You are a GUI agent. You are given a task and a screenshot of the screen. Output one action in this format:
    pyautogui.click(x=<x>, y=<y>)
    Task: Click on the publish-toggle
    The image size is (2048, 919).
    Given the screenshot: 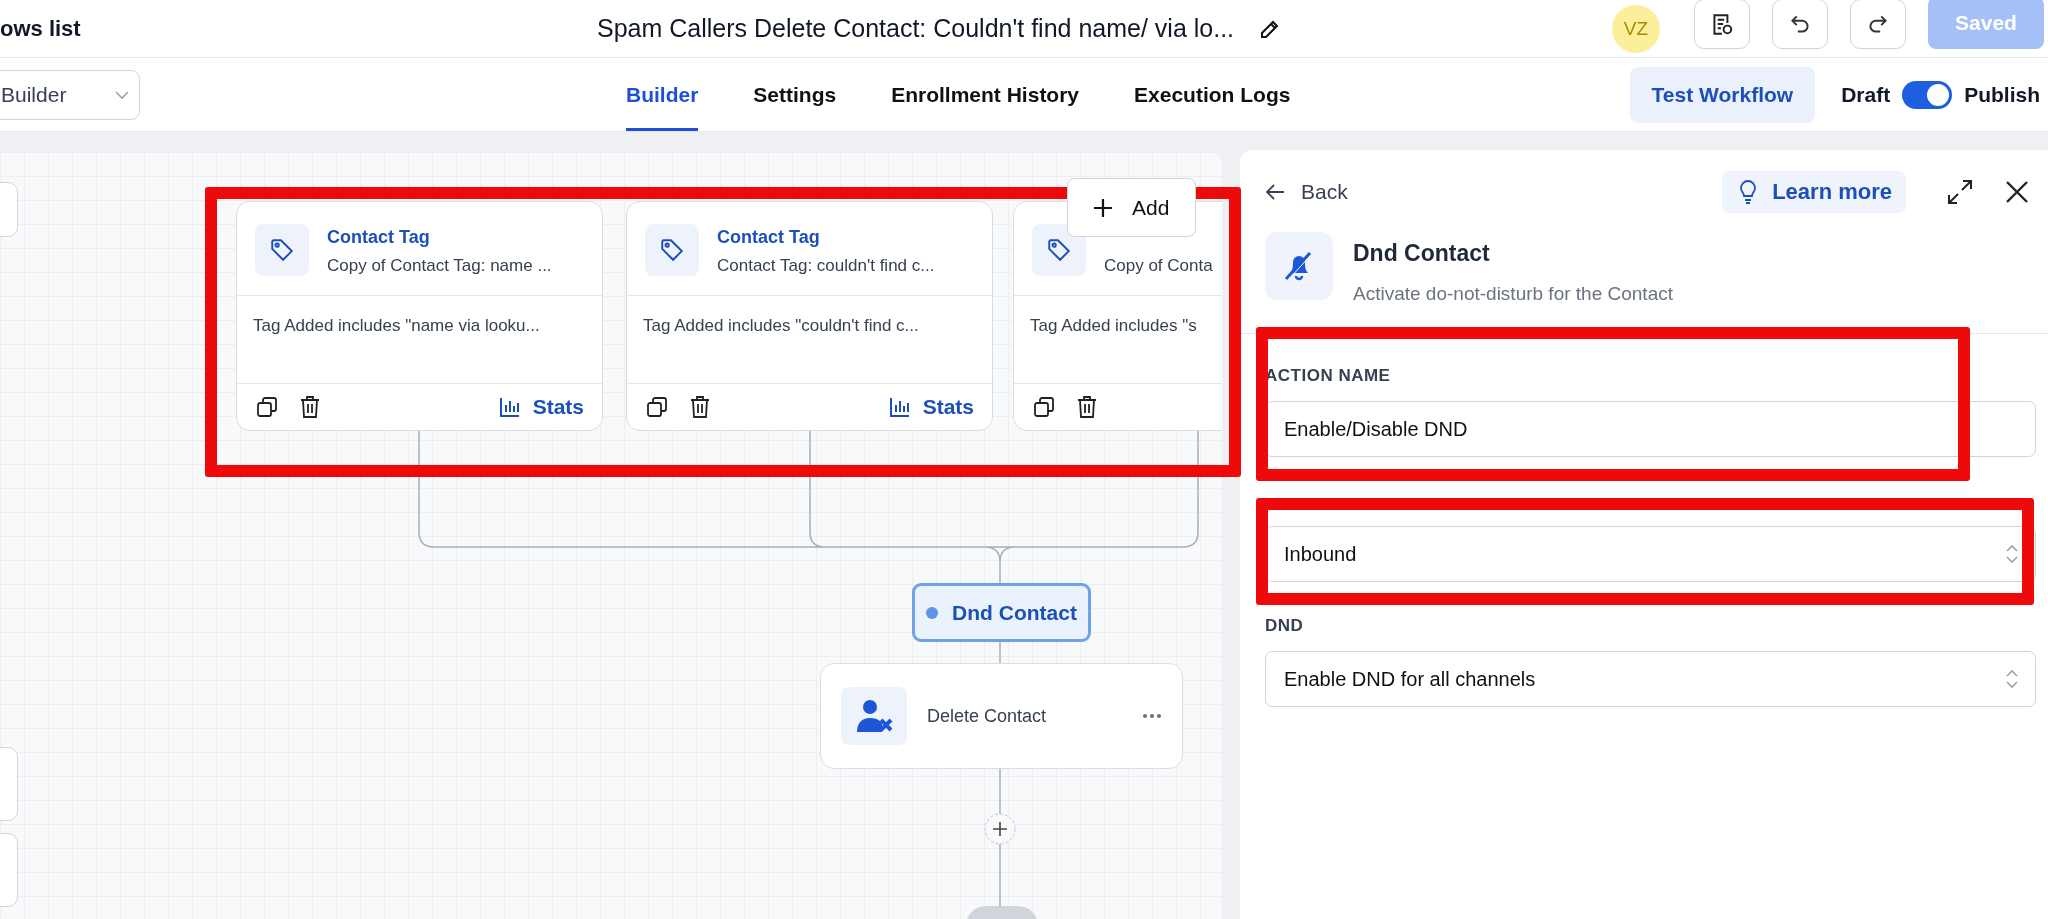 What is the action you would take?
    pyautogui.click(x=1927, y=94)
    